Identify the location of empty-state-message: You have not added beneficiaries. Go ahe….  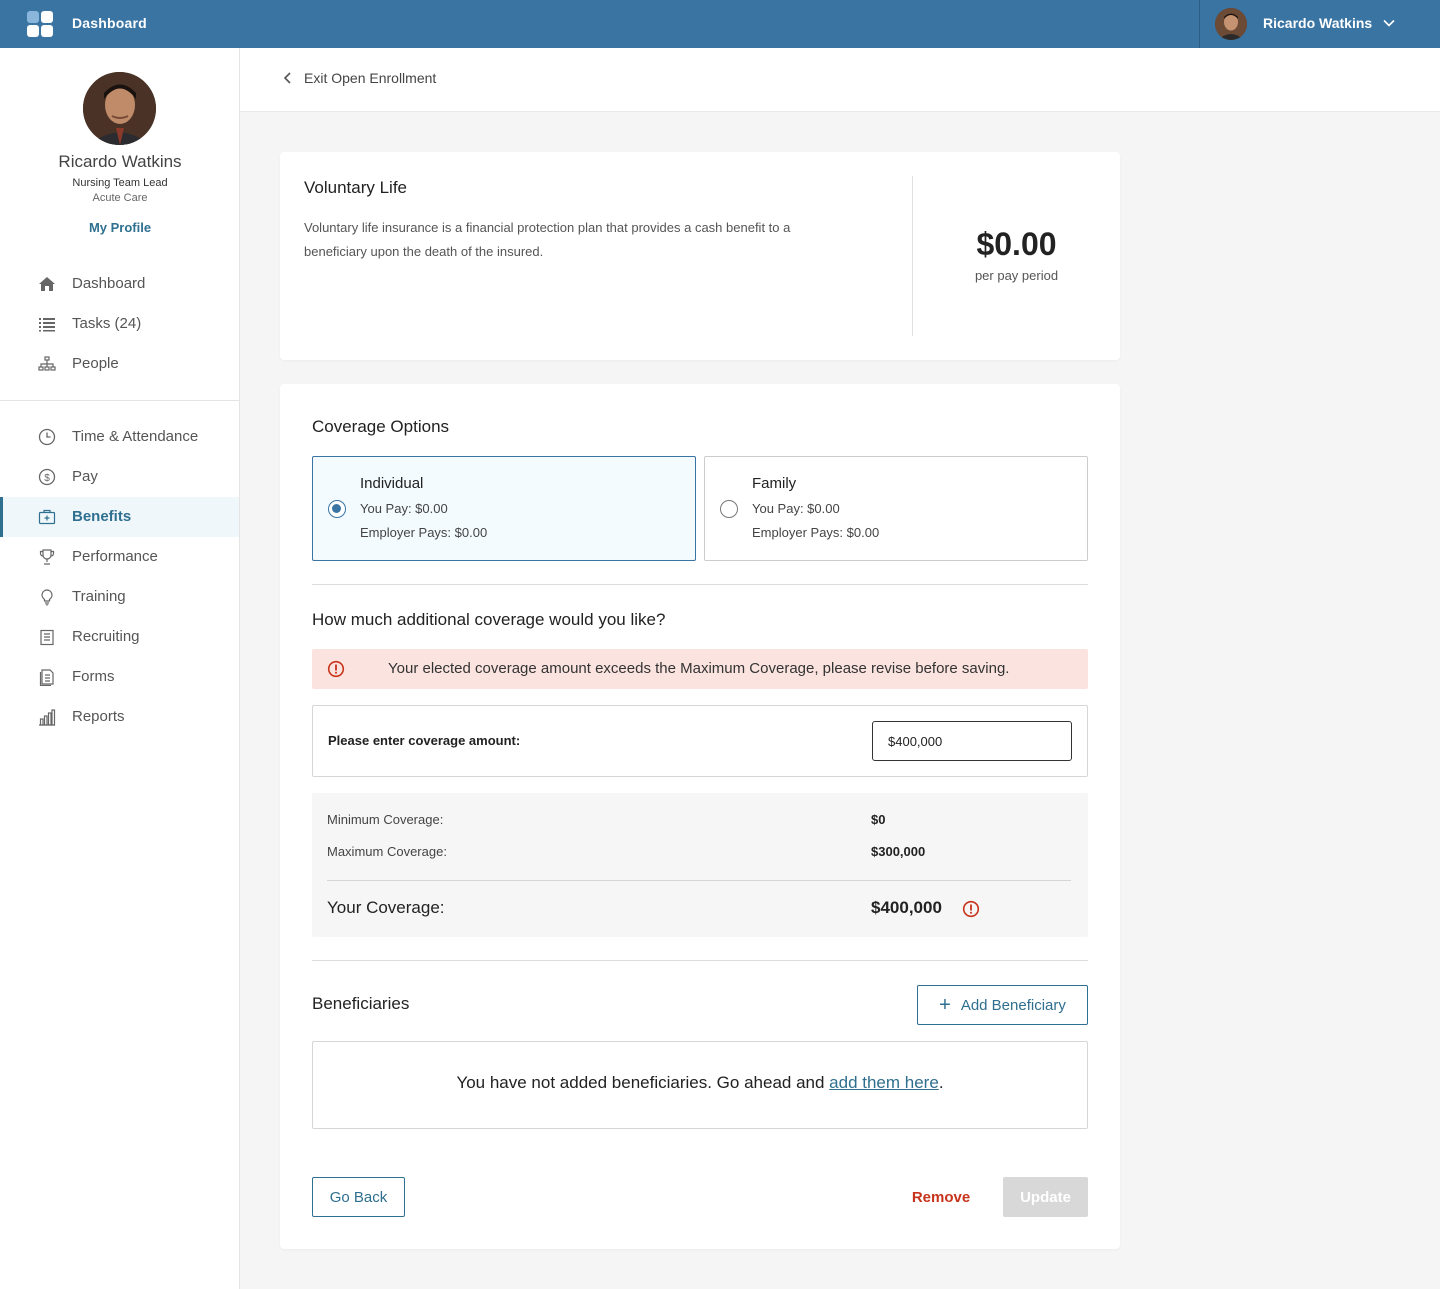
(643, 1082).